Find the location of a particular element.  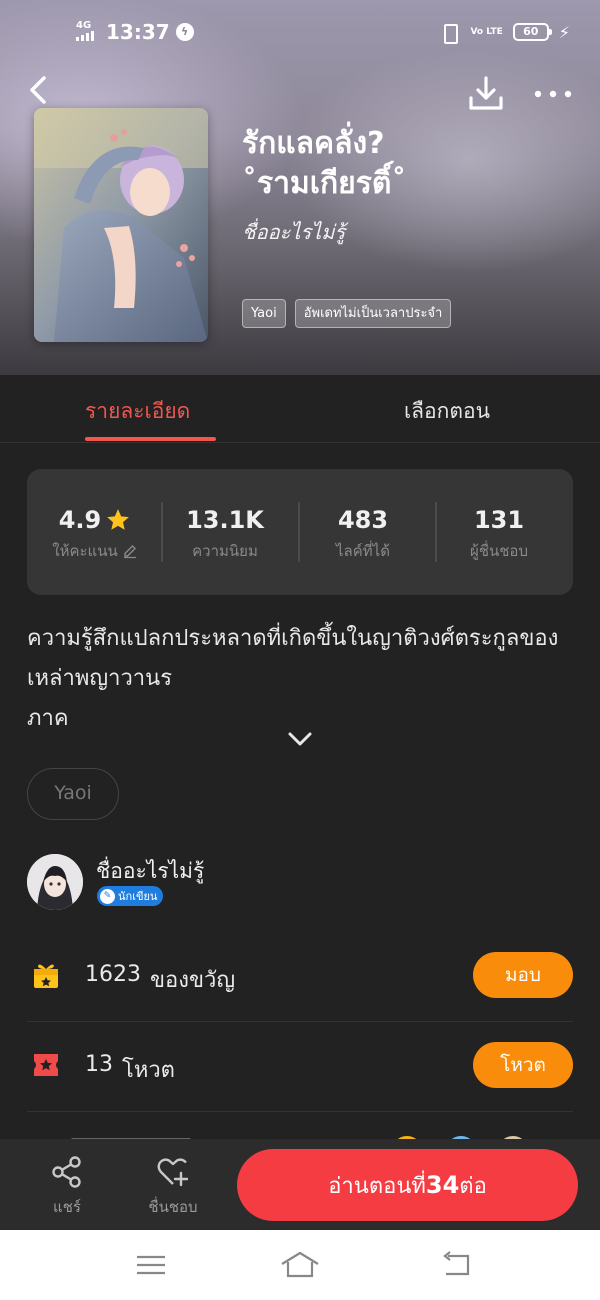

clock: 13:37 is located at coordinates (138, 32).